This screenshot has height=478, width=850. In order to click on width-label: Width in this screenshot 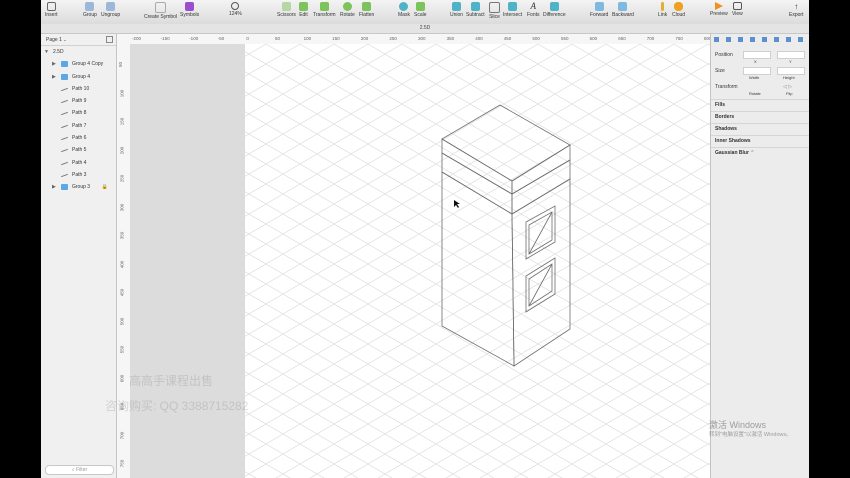, I will do `click(754, 77)`.